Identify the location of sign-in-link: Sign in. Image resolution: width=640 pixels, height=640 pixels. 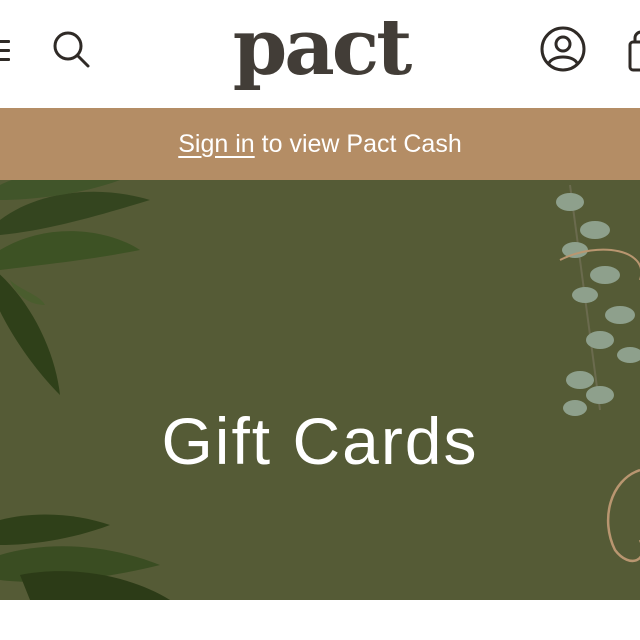
(216, 144).